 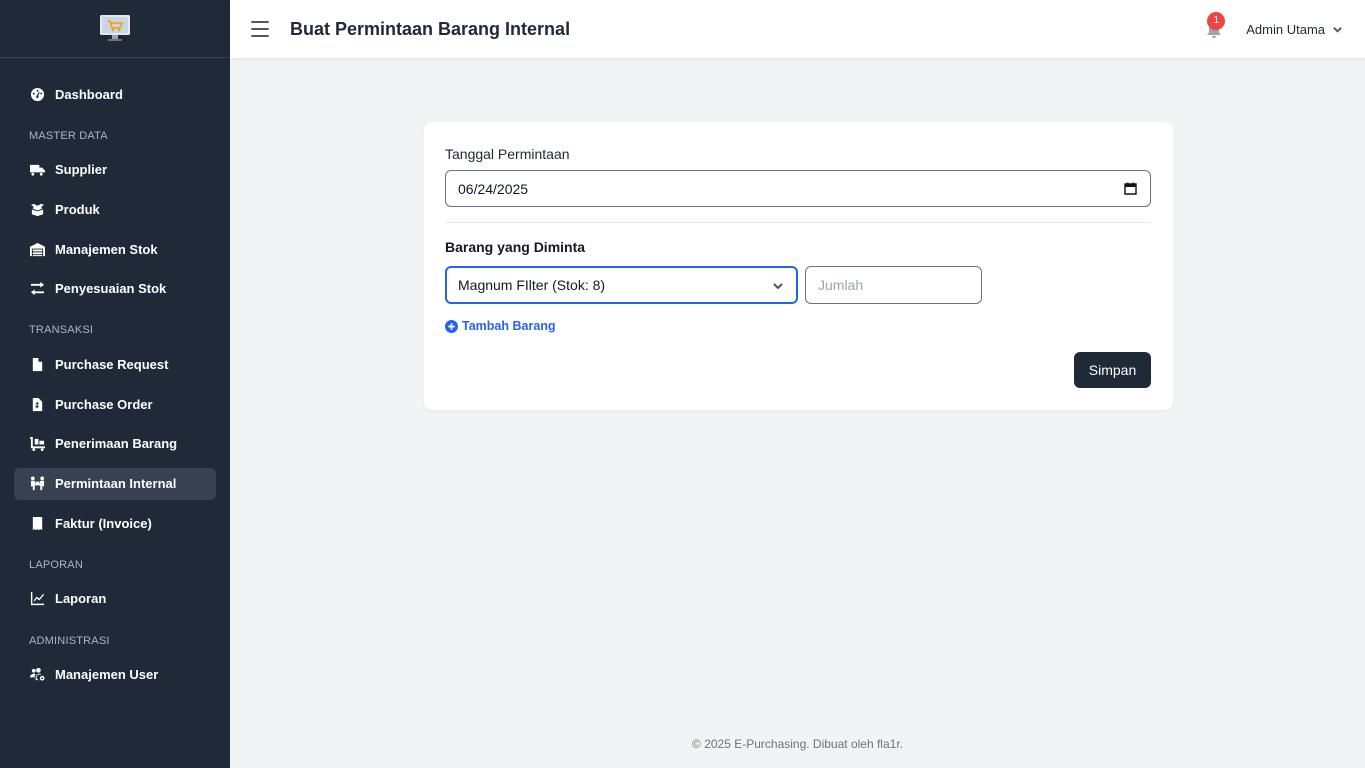 What do you see at coordinates (104, 404) in the screenshot?
I see `sidebar-item-label: Purchase Order` at bounding box center [104, 404].